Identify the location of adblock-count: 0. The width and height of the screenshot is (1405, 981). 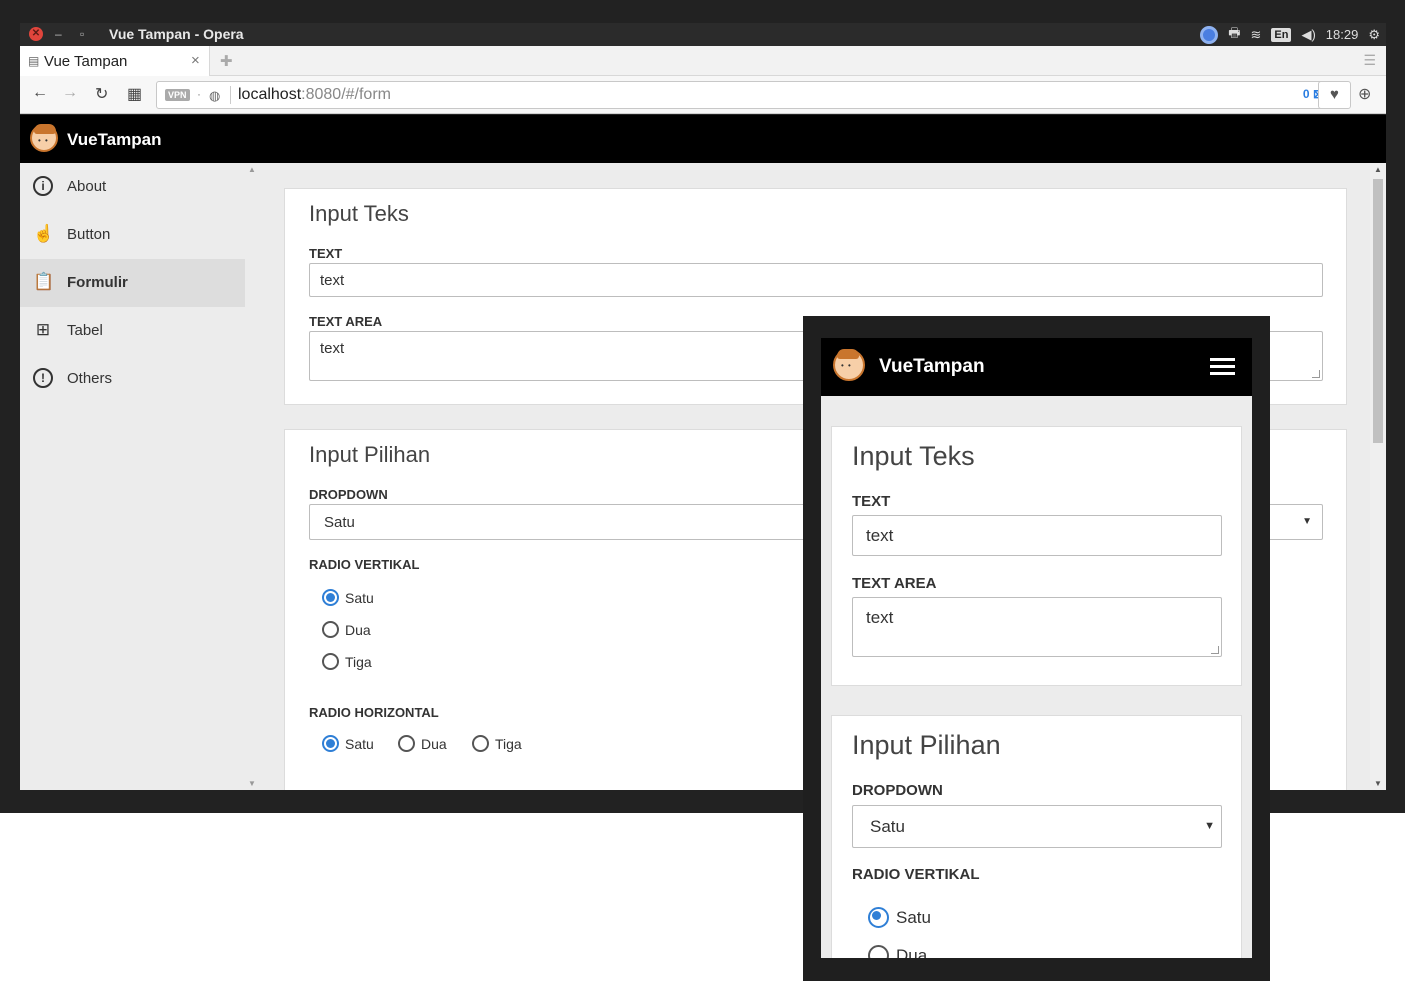
(1306, 94).